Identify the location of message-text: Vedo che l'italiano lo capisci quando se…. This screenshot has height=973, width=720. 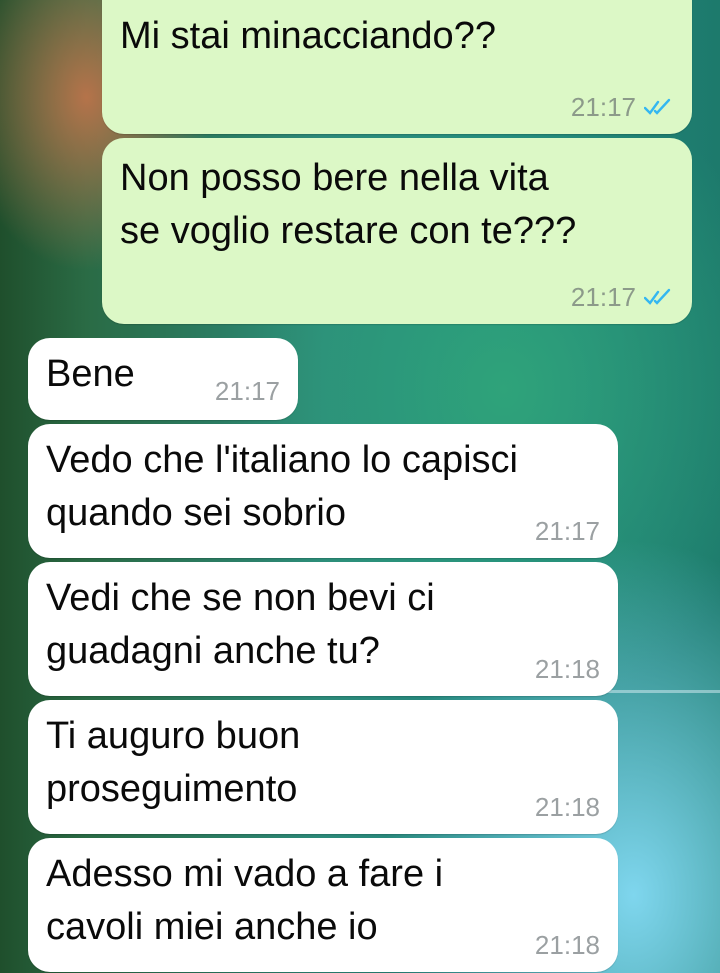
(282, 486).